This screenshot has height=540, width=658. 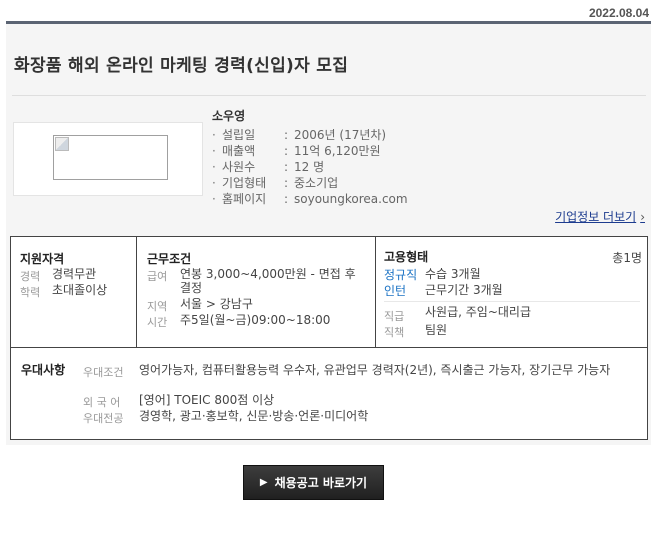 I want to click on post-date: 2022.08.04, so click(x=618, y=13).